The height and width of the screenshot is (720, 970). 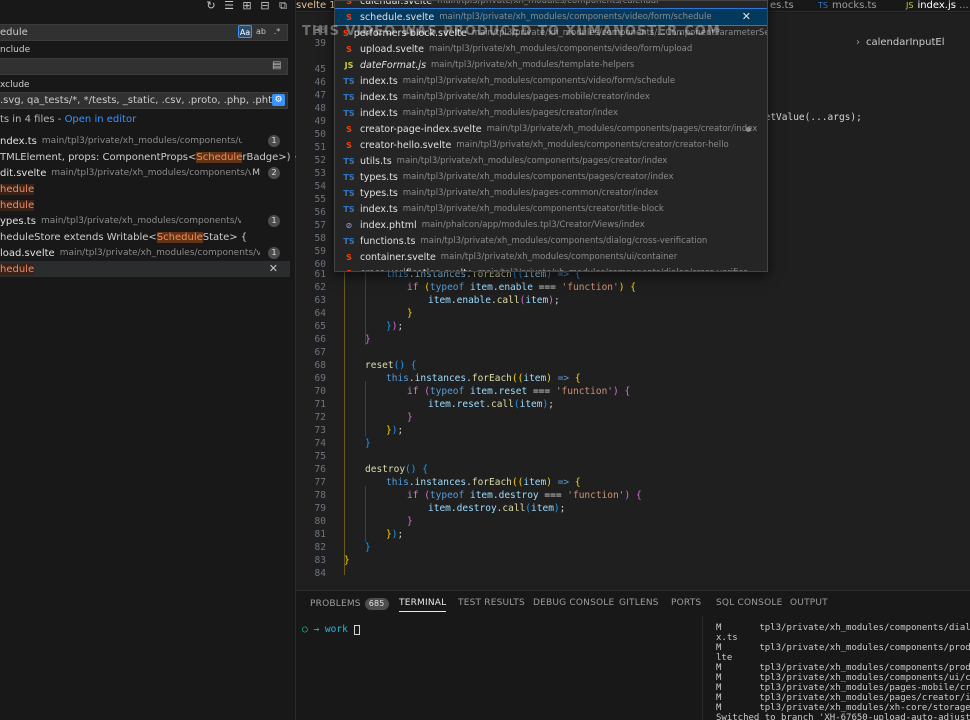 What do you see at coordinates (265, 5) in the screenshot?
I see `collapse-all-icon: ⊟` at bounding box center [265, 5].